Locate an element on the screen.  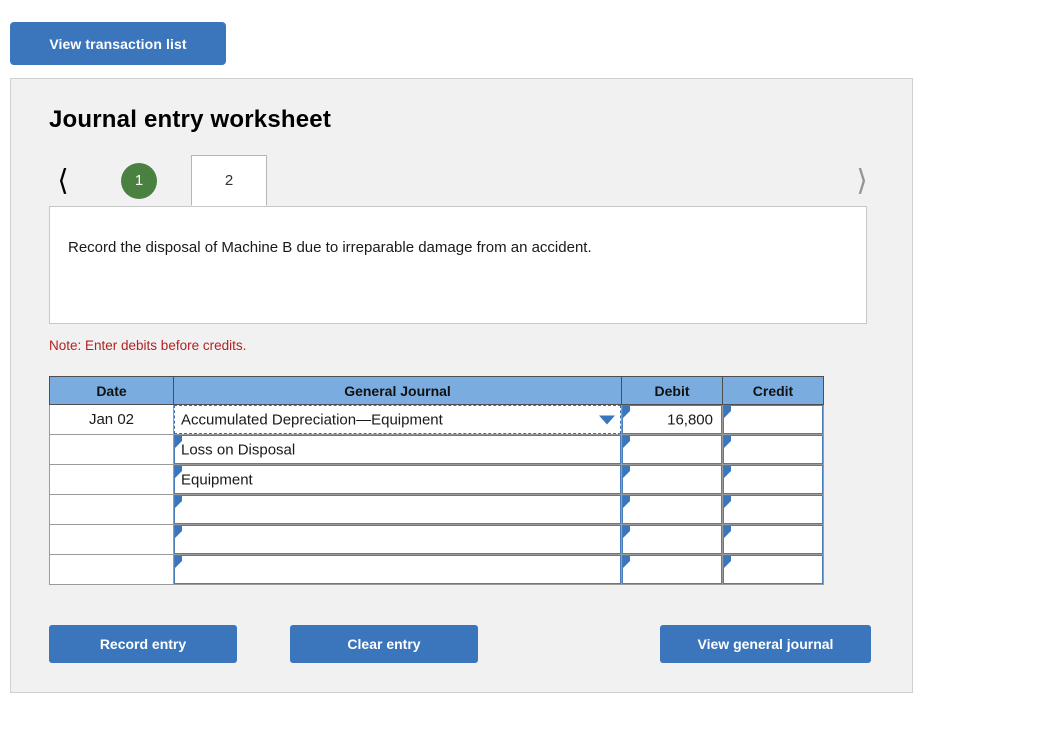
table-header-row: Date General Journal Debit Credit is located at coordinates (436, 390).